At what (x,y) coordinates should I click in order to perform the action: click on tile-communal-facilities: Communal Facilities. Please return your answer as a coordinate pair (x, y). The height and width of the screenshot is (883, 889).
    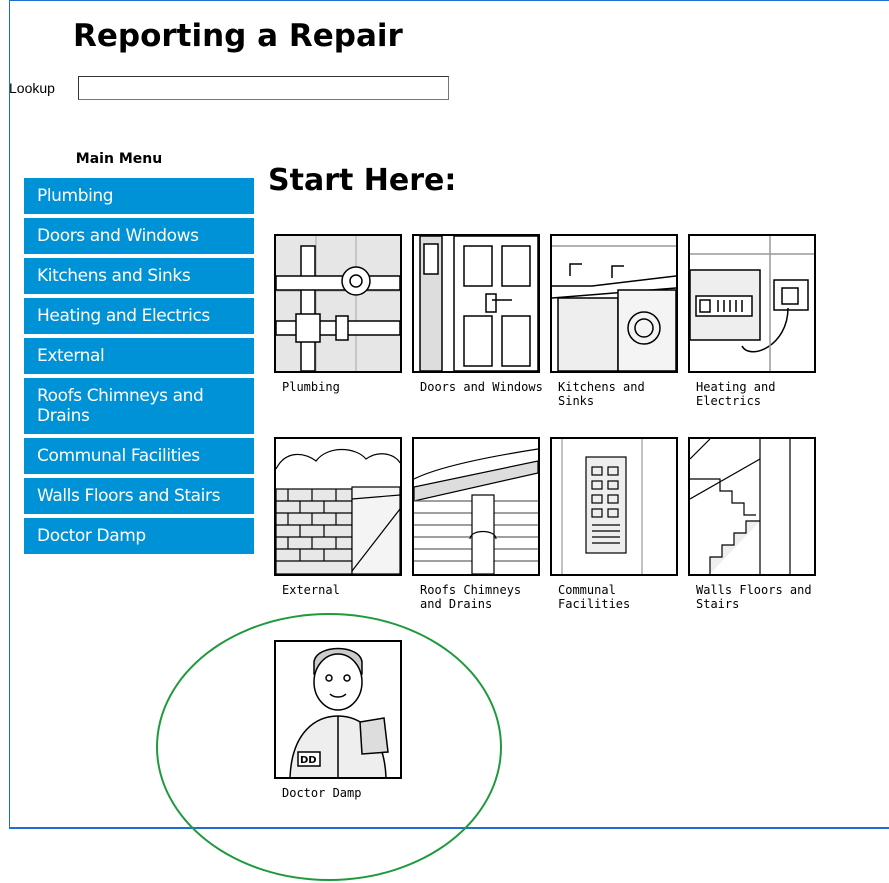
    Looking at the image, I should click on (614, 524).